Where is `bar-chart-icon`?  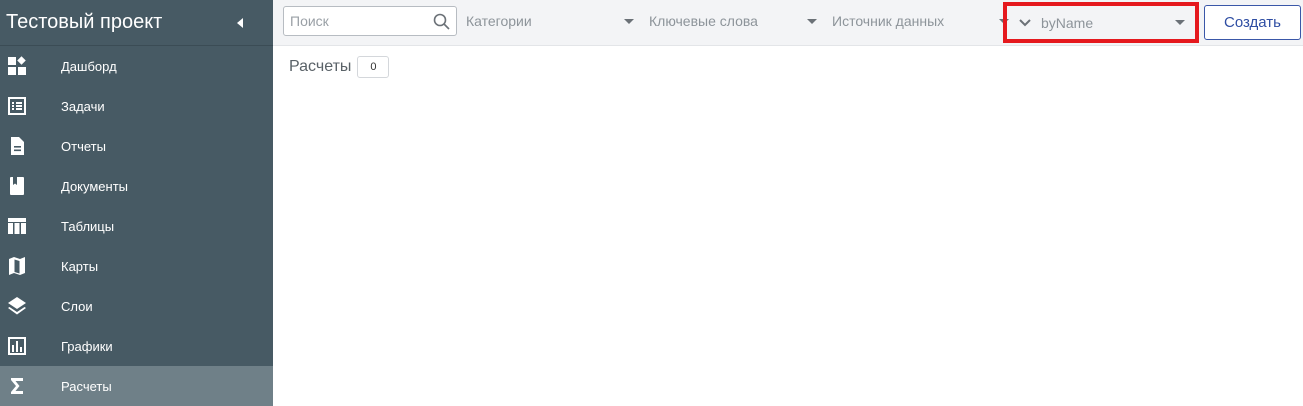
bar-chart-icon is located at coordinates (17, 346).